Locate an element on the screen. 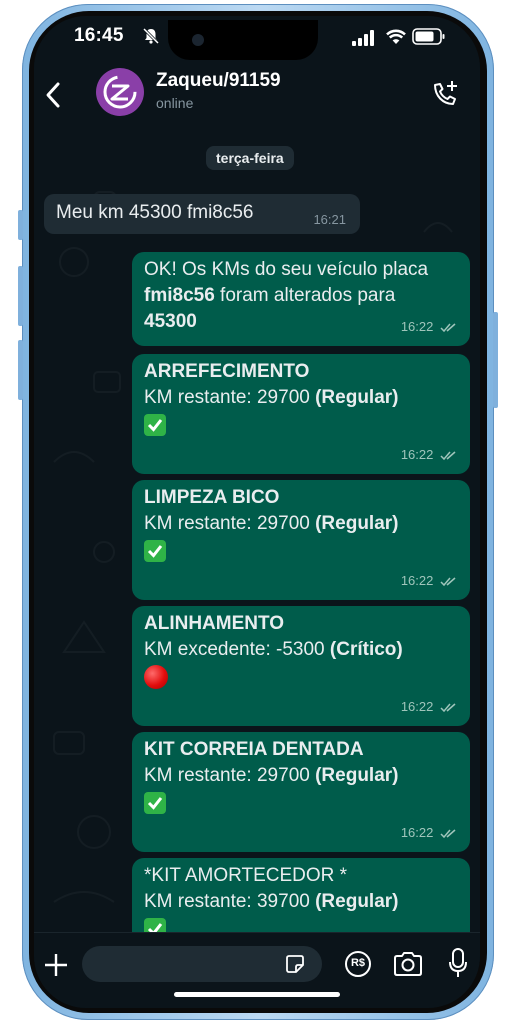 The image size is (514, 1024). service-title: LIMPEZA BICO is located at coordinates (212, 497).